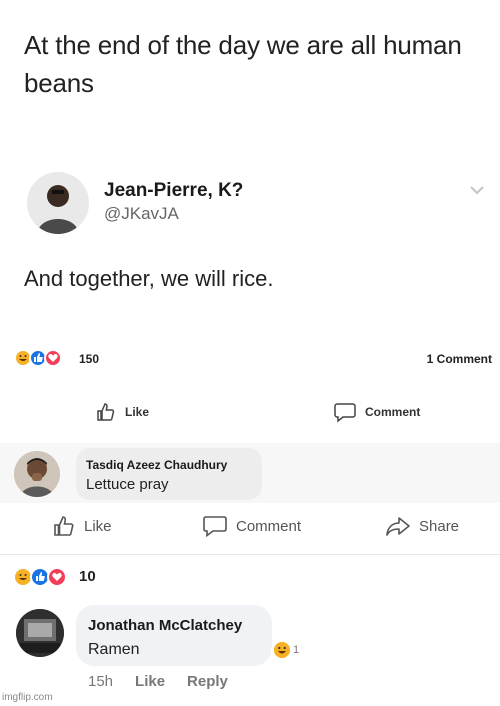 This screenshot has height=706, width=500. Describe the element at coordinates (141, 214) in the screenshot. I see `tweet-handle: @JKavJA` at that location.